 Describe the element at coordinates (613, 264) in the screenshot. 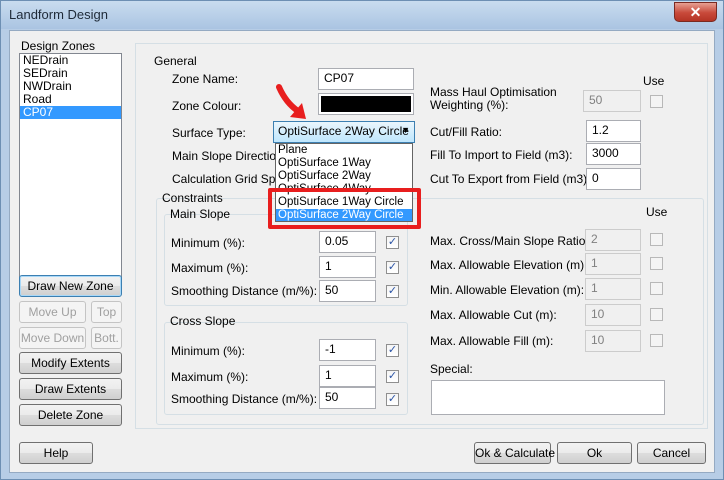

I see `max-elevation-input: 1` at that location.